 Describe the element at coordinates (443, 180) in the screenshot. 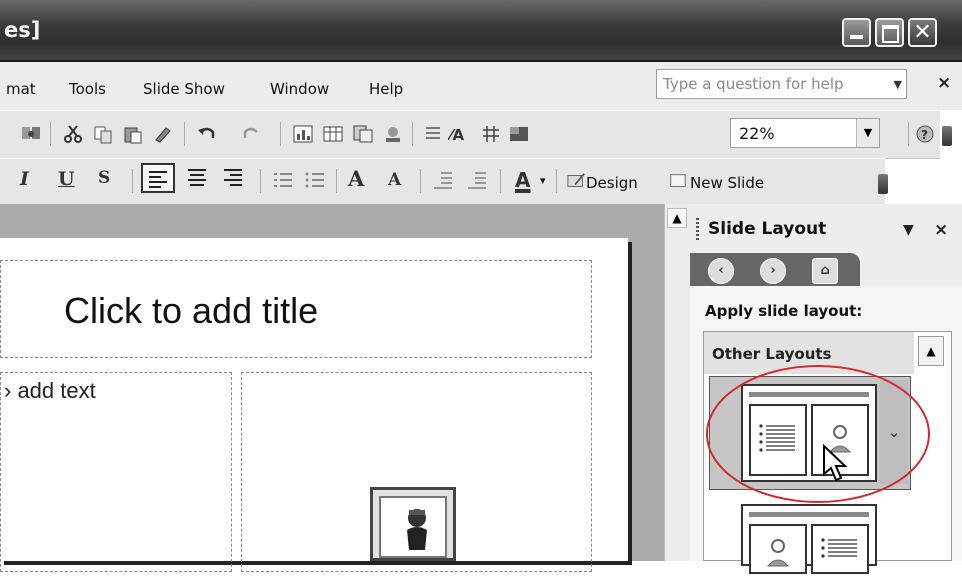

I see `decrease-indent-icon` at that location.